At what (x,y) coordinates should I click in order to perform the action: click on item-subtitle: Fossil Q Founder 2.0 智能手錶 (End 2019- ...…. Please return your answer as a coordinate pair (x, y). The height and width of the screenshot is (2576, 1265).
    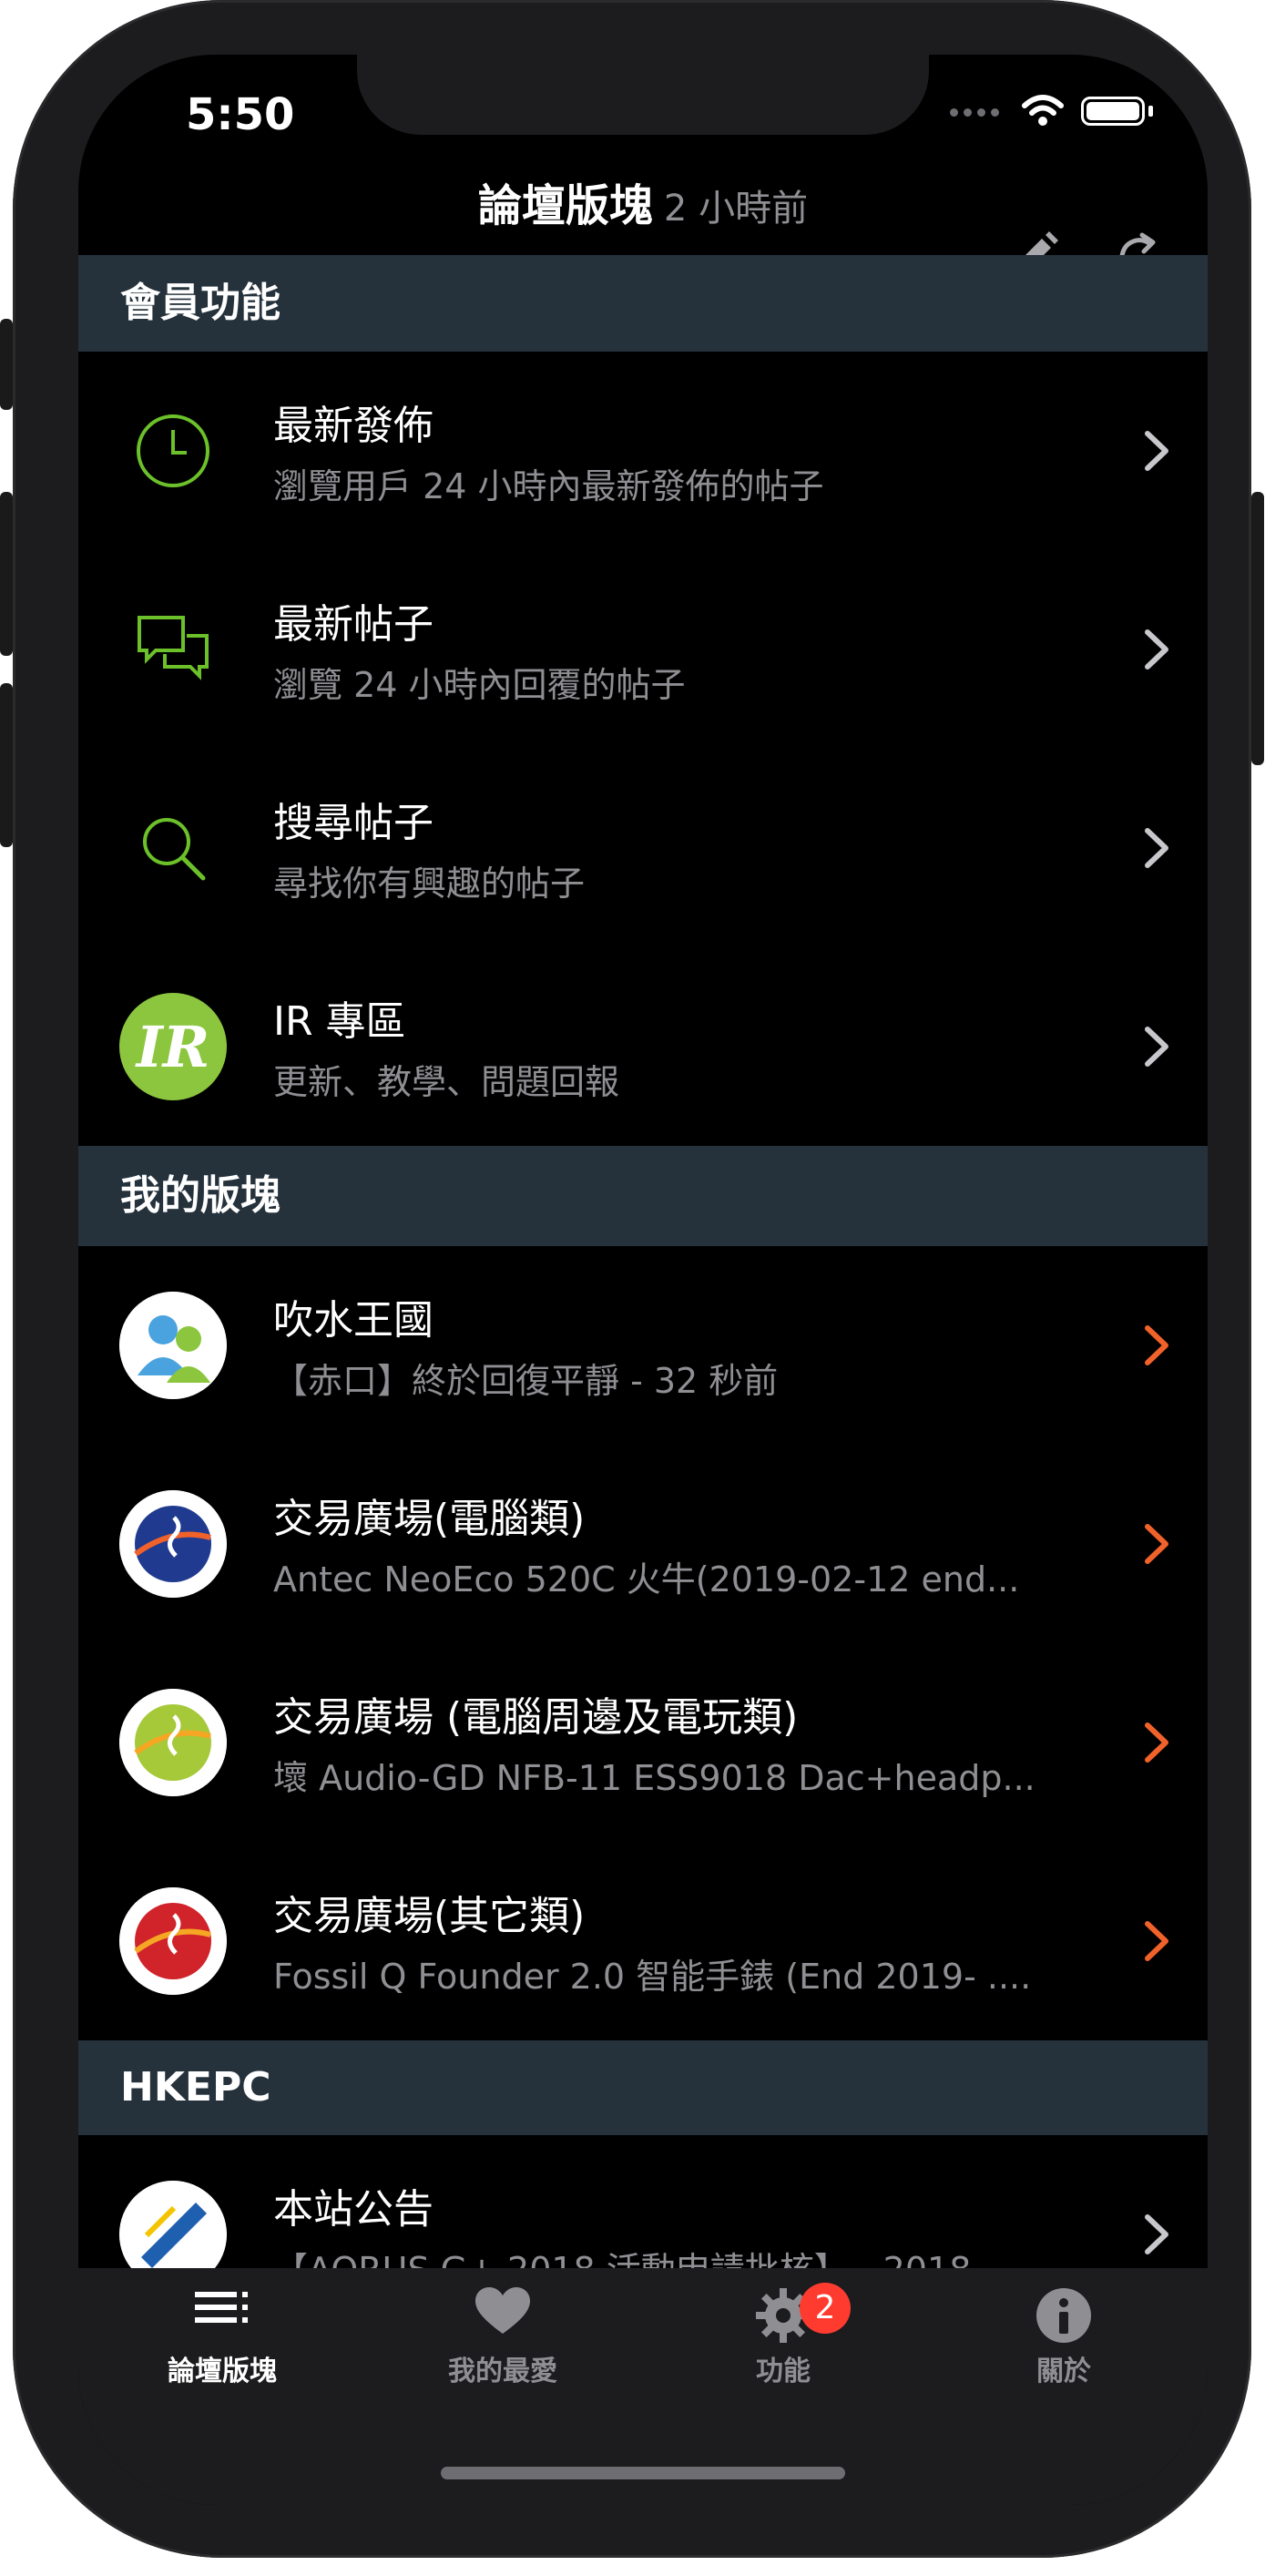
    Looking at the image, I should click on (652, 1977).